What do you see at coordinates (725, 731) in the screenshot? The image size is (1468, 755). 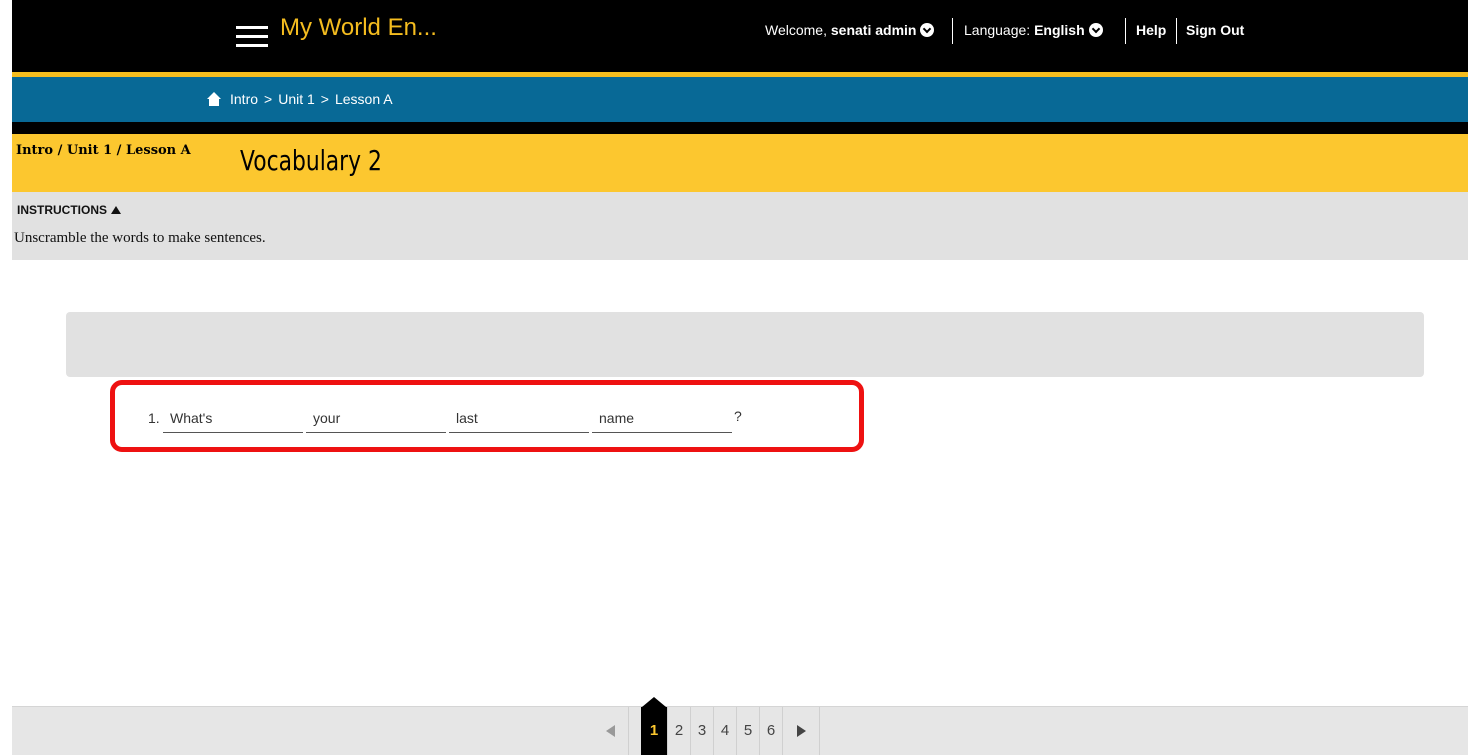 I see `page-button-4: 4` at bounding box center [725, 731].